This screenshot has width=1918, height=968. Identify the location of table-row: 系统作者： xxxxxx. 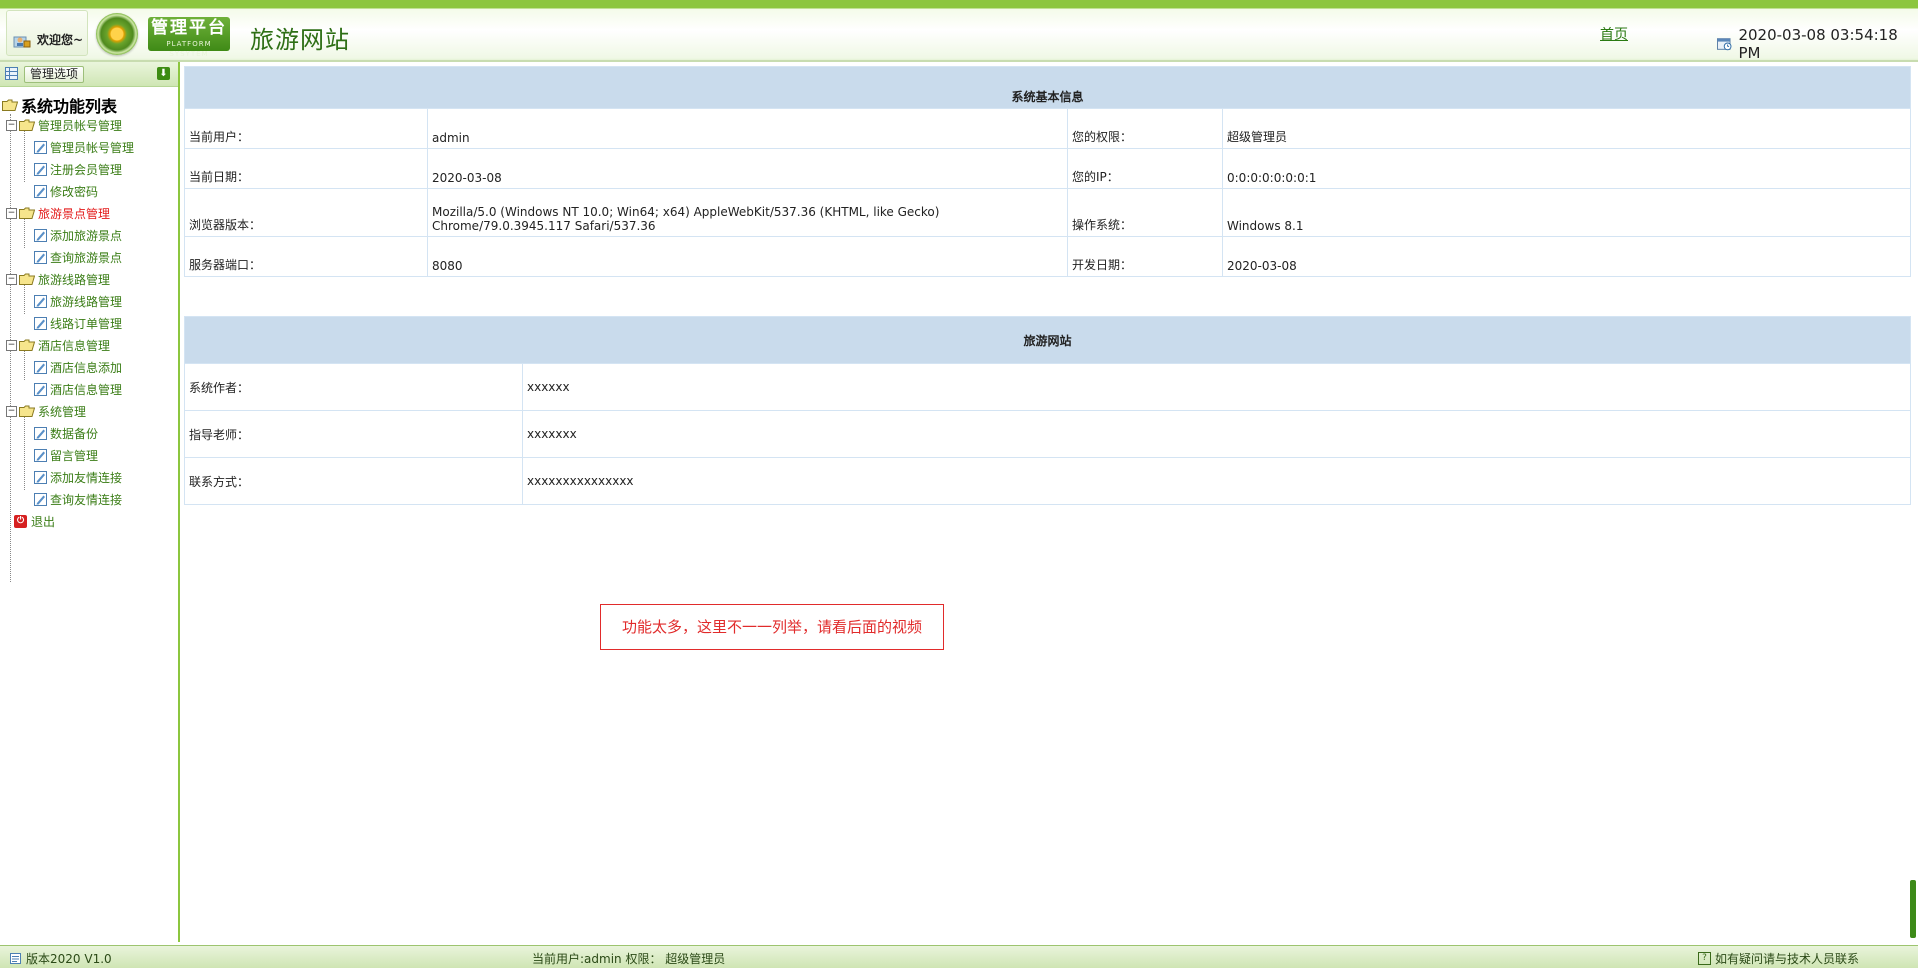
(1048, 387).